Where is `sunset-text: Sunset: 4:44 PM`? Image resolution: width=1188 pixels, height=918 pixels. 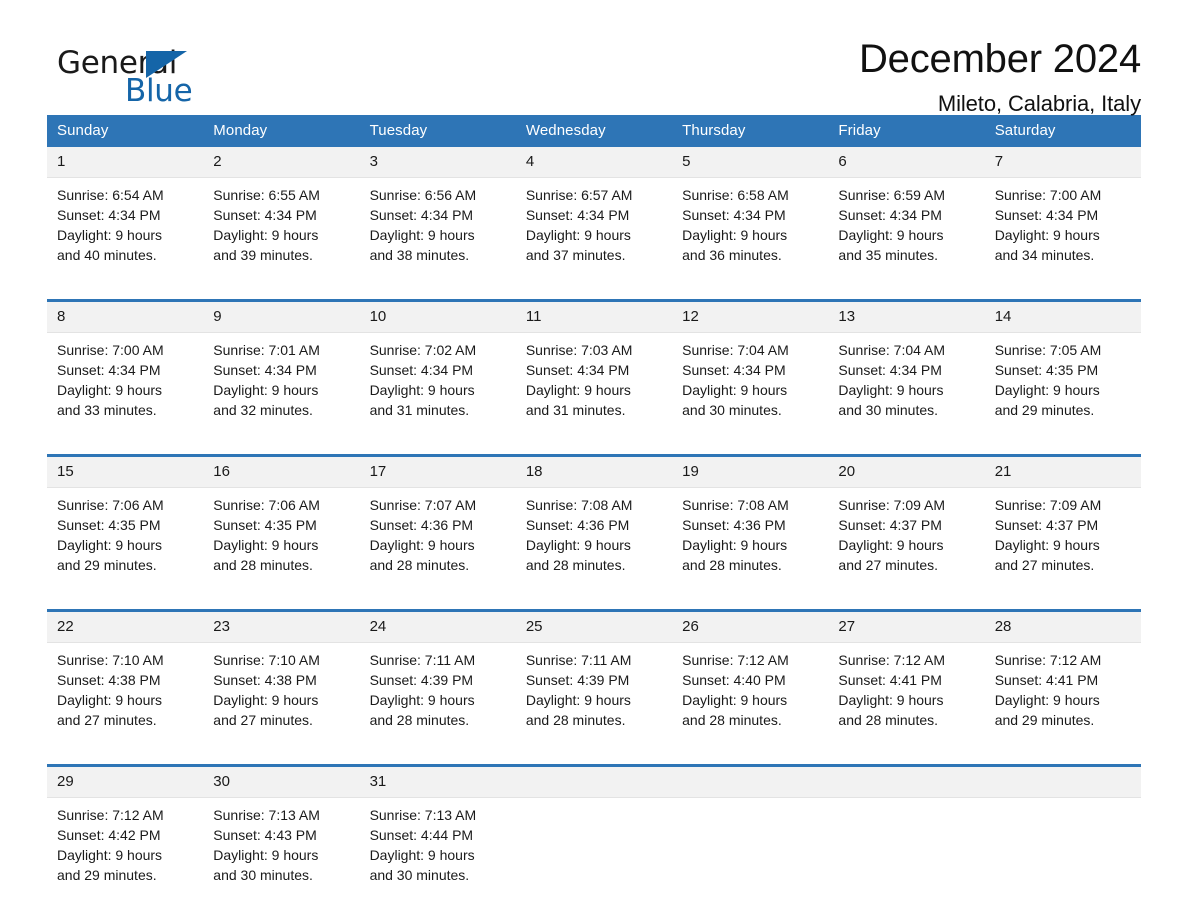 sunset-text: Sunset: 4:44 PM is located at coordinates (421, 835).